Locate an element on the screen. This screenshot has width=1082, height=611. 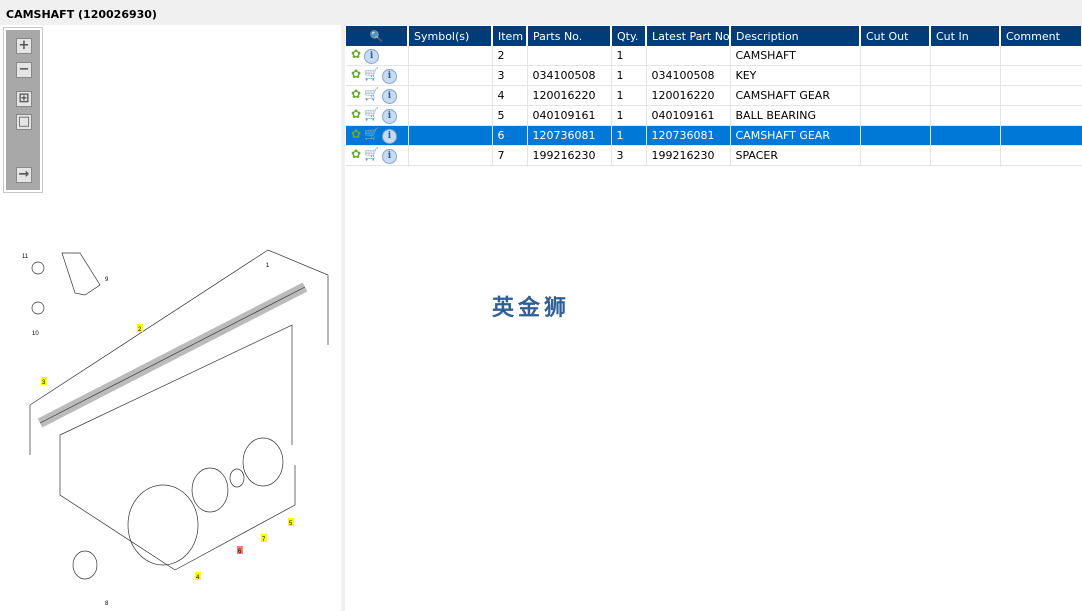
table-row: ✿ 🛒 i 7 199216230 3 199216230 SPACER is located at coordinates (714, 155).